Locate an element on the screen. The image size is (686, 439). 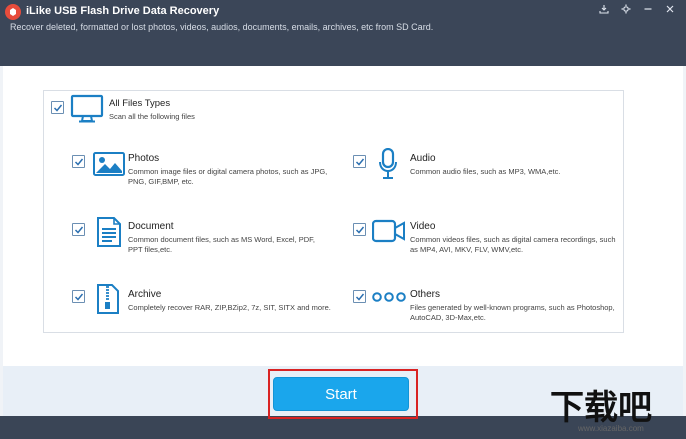
window-controls is located at coordinates (637, 9).